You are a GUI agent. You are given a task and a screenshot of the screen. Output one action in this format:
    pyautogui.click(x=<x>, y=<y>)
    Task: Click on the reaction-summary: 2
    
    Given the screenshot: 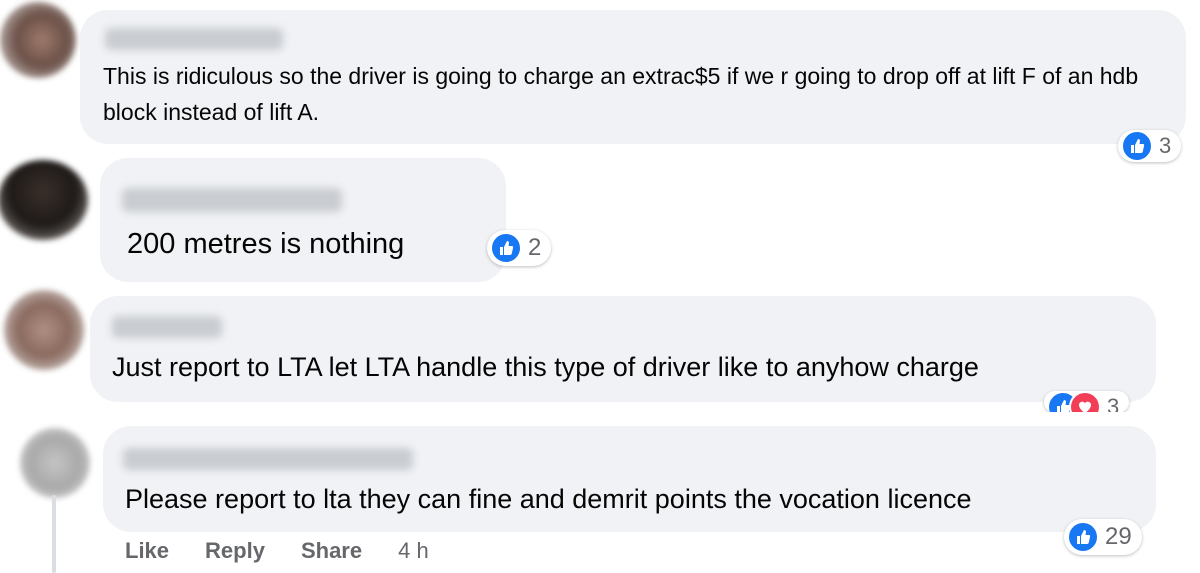 What is the action you would take?
    pyautogui.click(x=519, y=248)
    